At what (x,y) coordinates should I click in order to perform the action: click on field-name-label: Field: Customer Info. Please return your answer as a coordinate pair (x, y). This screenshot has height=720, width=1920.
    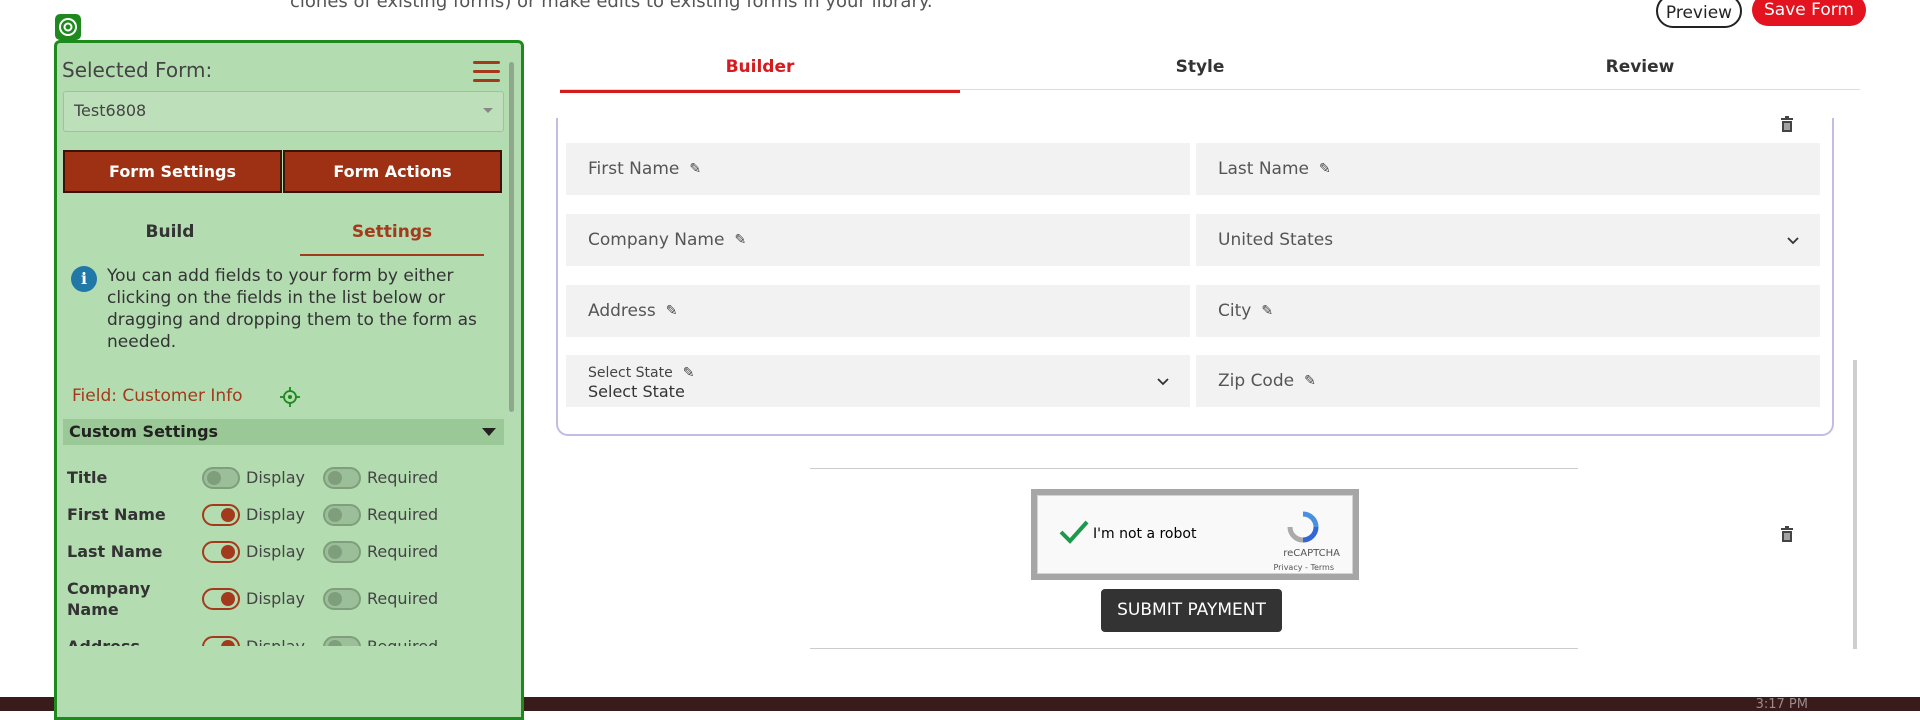
    Looking at the image, I should click on (157, 396).